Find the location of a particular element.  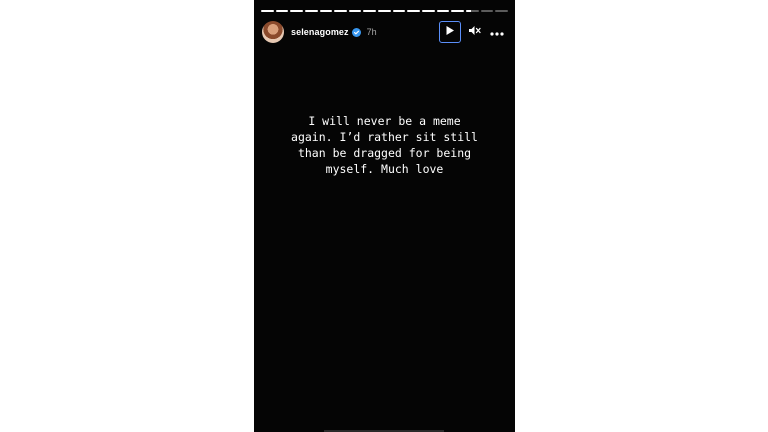

story-header: selenagomez 7h is located at coordinates (383, 32).